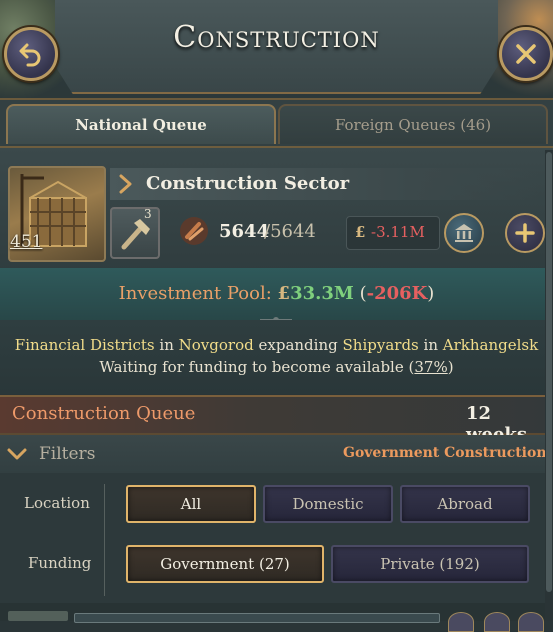  Describe the element at coordinates (195, 293) in the screenshot. I see `investment-pool-label: Investment Pool:` at that location.